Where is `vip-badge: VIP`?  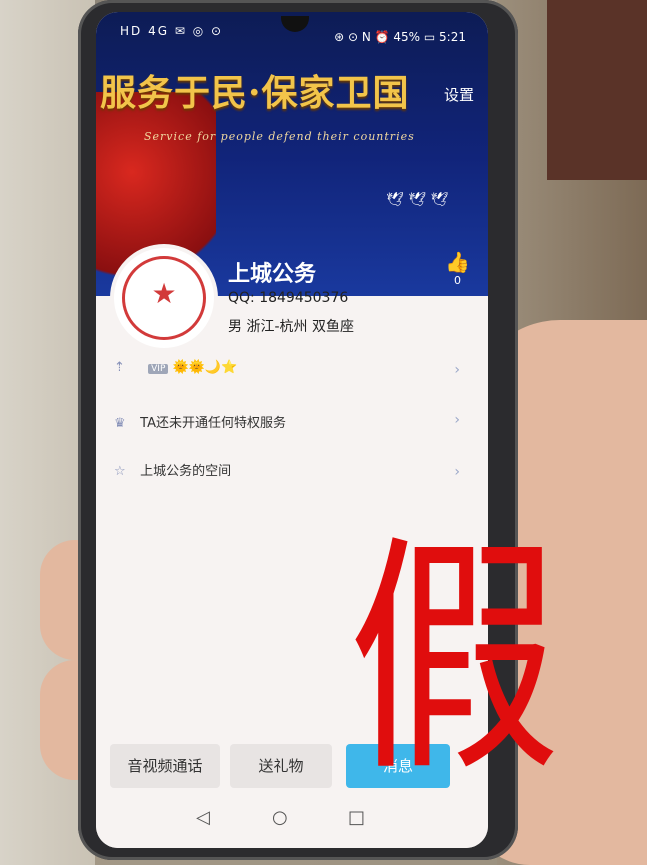 vip-badge: VIP is located at coordinates (158, 369).